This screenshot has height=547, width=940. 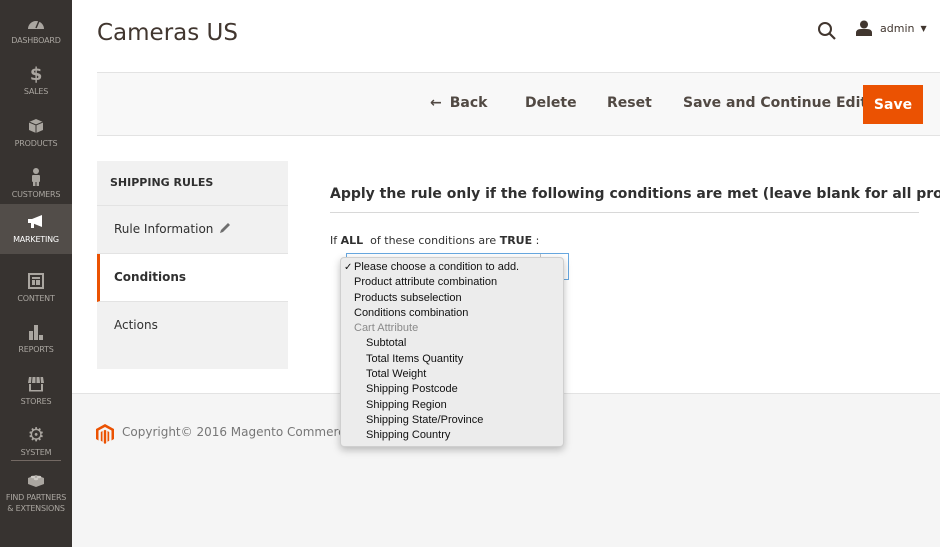 I want to click on nav-marketing-label: MARKETING, so click(x=36, y=239).